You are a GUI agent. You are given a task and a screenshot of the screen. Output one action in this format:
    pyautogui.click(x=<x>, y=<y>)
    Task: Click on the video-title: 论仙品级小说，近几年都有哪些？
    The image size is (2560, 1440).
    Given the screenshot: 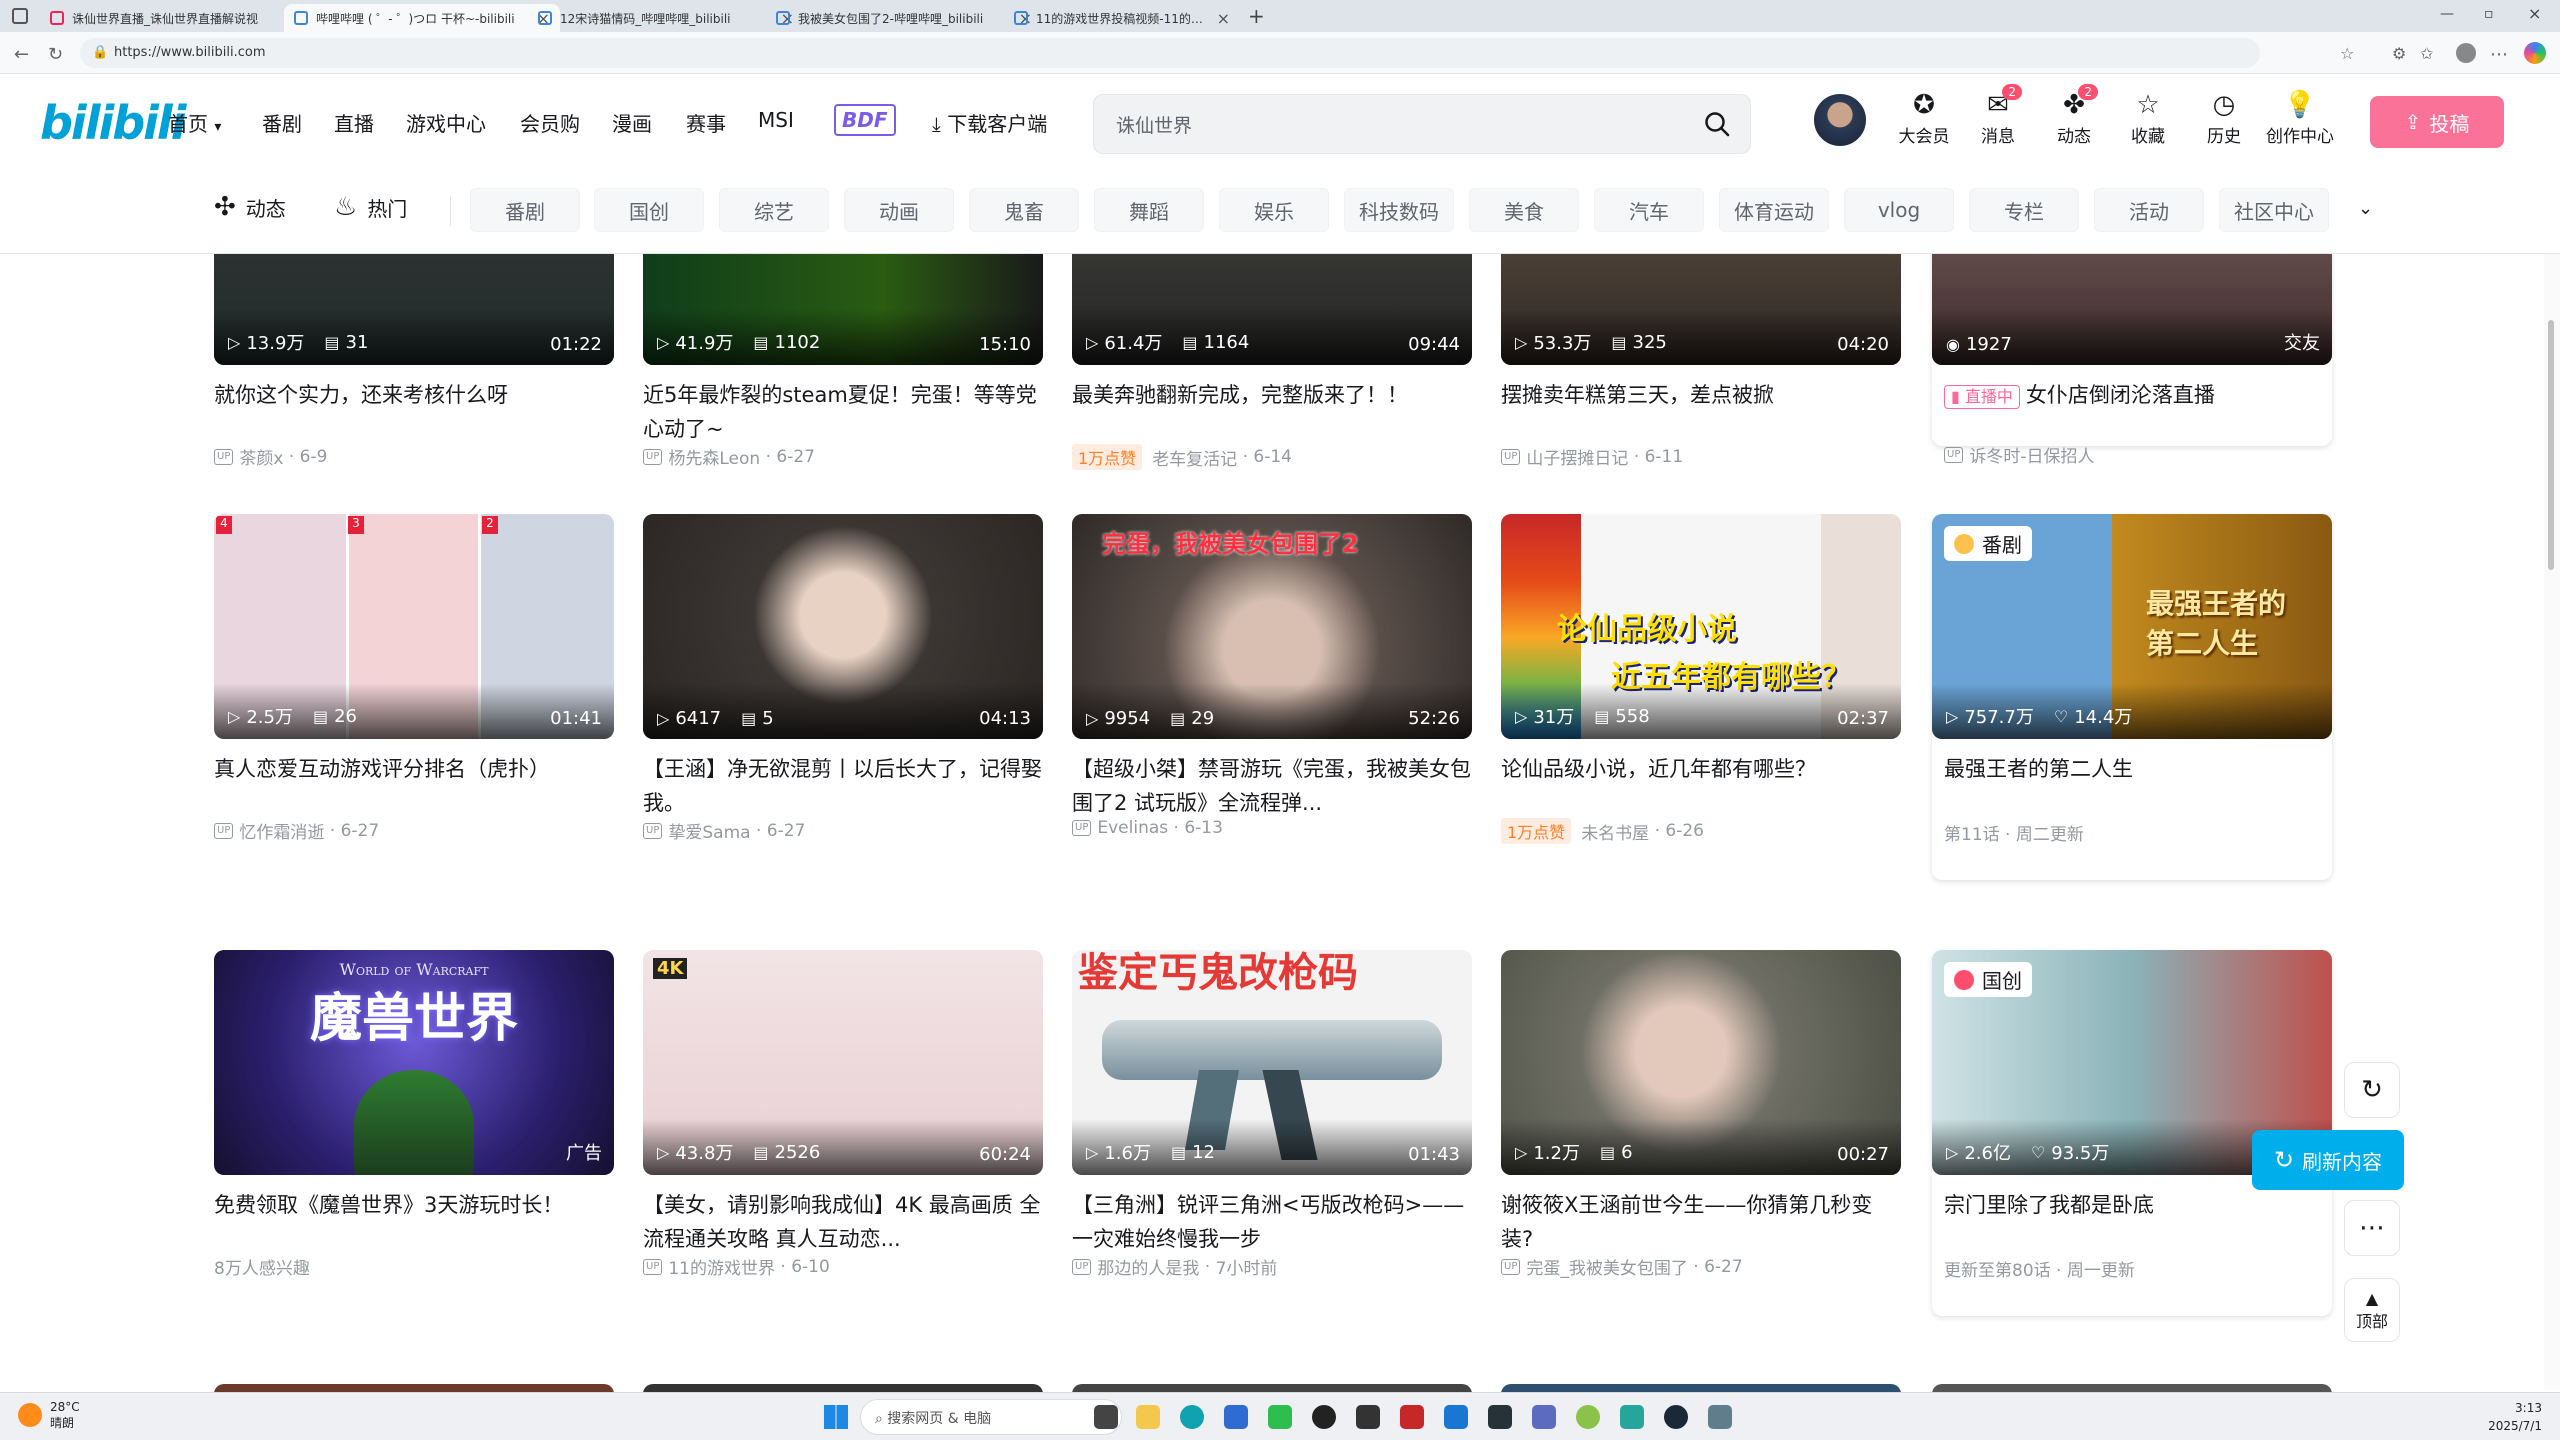 What is the action you would take?
    pyautogui.click(x=1701, y=769)
    